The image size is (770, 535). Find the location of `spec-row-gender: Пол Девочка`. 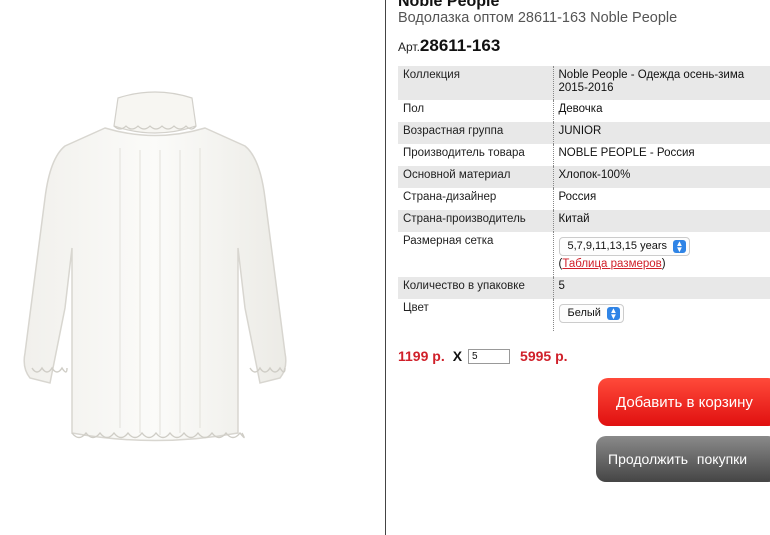

spec-row-gender: Пол Девочка is located at coordinates (584, 111).